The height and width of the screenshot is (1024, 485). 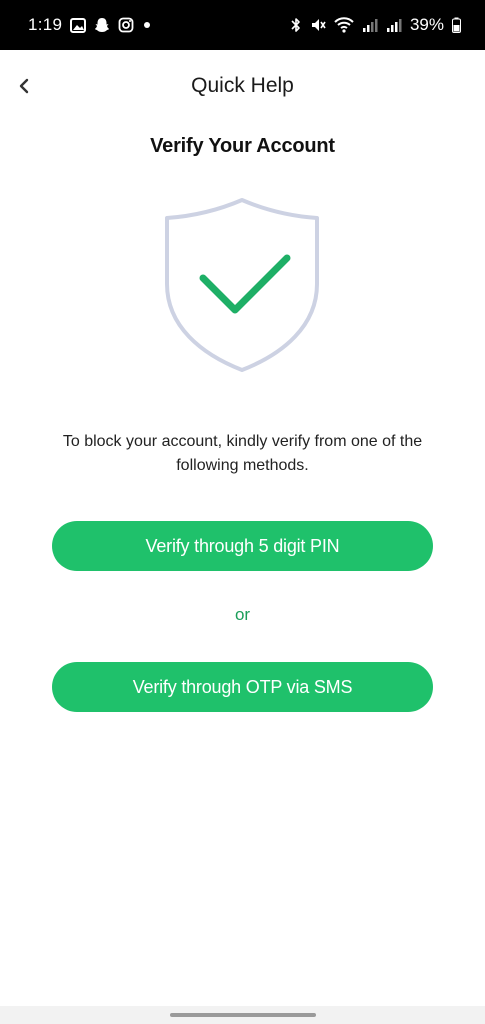 What do you see at coordinates (370, 25) in the screenshot?
I see `signal-icon` at bounding box center [370, 25].